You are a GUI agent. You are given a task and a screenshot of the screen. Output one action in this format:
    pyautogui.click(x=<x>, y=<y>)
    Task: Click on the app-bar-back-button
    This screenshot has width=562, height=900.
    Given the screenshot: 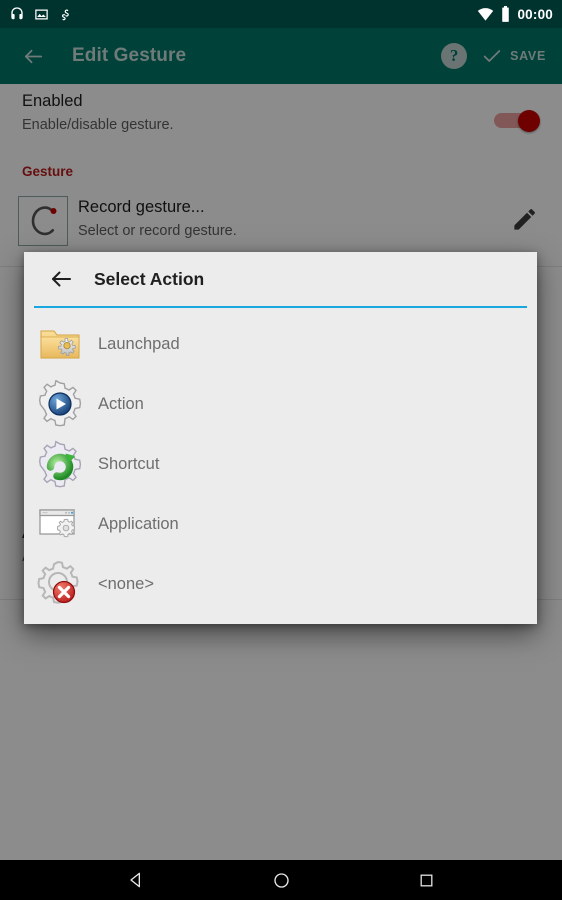 What is the action you would take?
    pyautogui.click(x=33, y=56)
    